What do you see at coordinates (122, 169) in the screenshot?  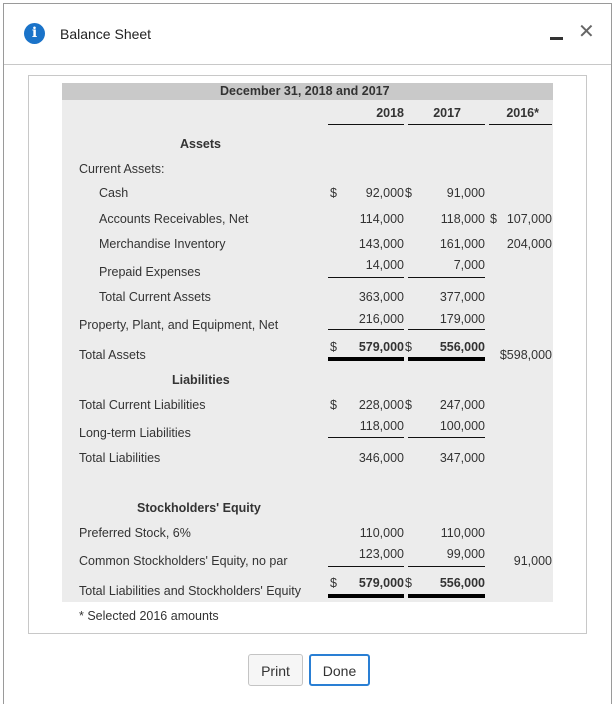 I see `current-assets-label: Current Assets:` at bounding box center [122, 169].